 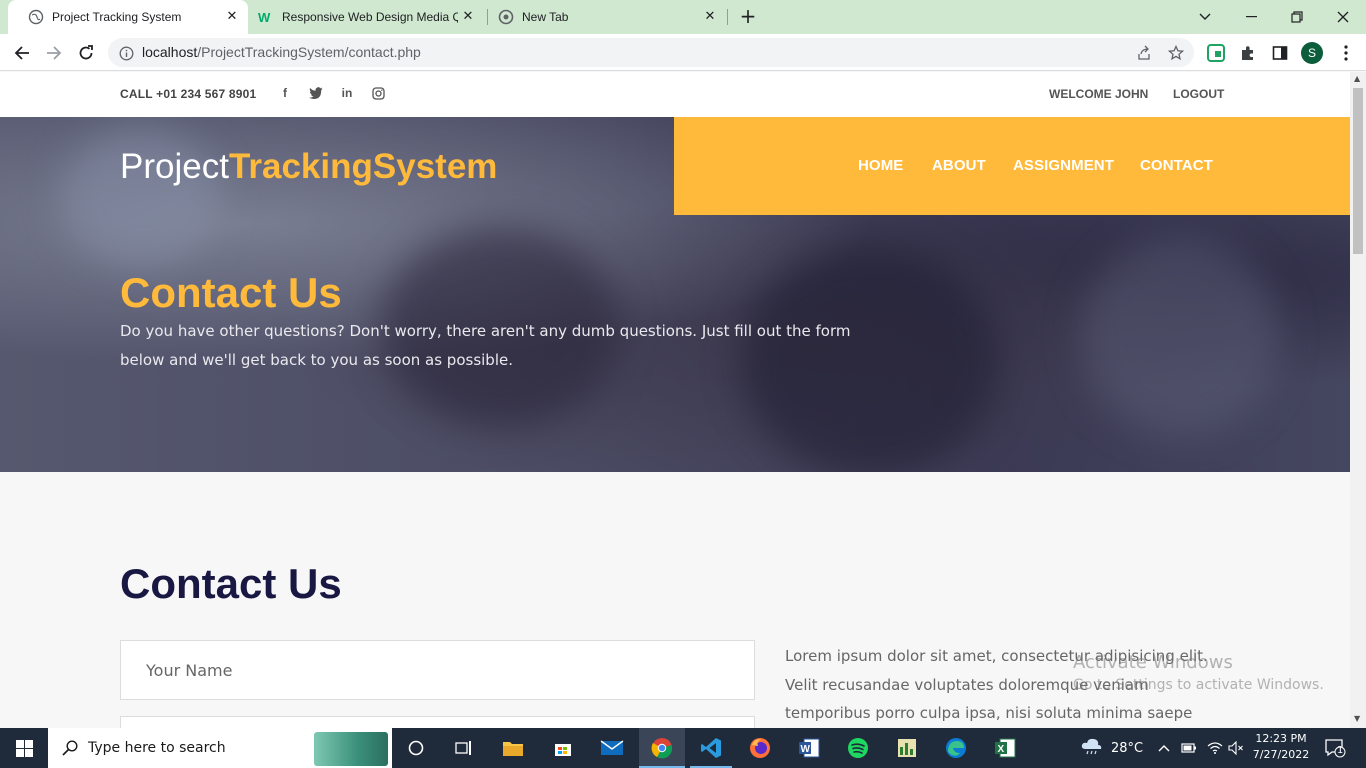 What do you see at coordinates (70, 750) in the screenshot?
I see `search-icon` at bounding box center [70, 750].